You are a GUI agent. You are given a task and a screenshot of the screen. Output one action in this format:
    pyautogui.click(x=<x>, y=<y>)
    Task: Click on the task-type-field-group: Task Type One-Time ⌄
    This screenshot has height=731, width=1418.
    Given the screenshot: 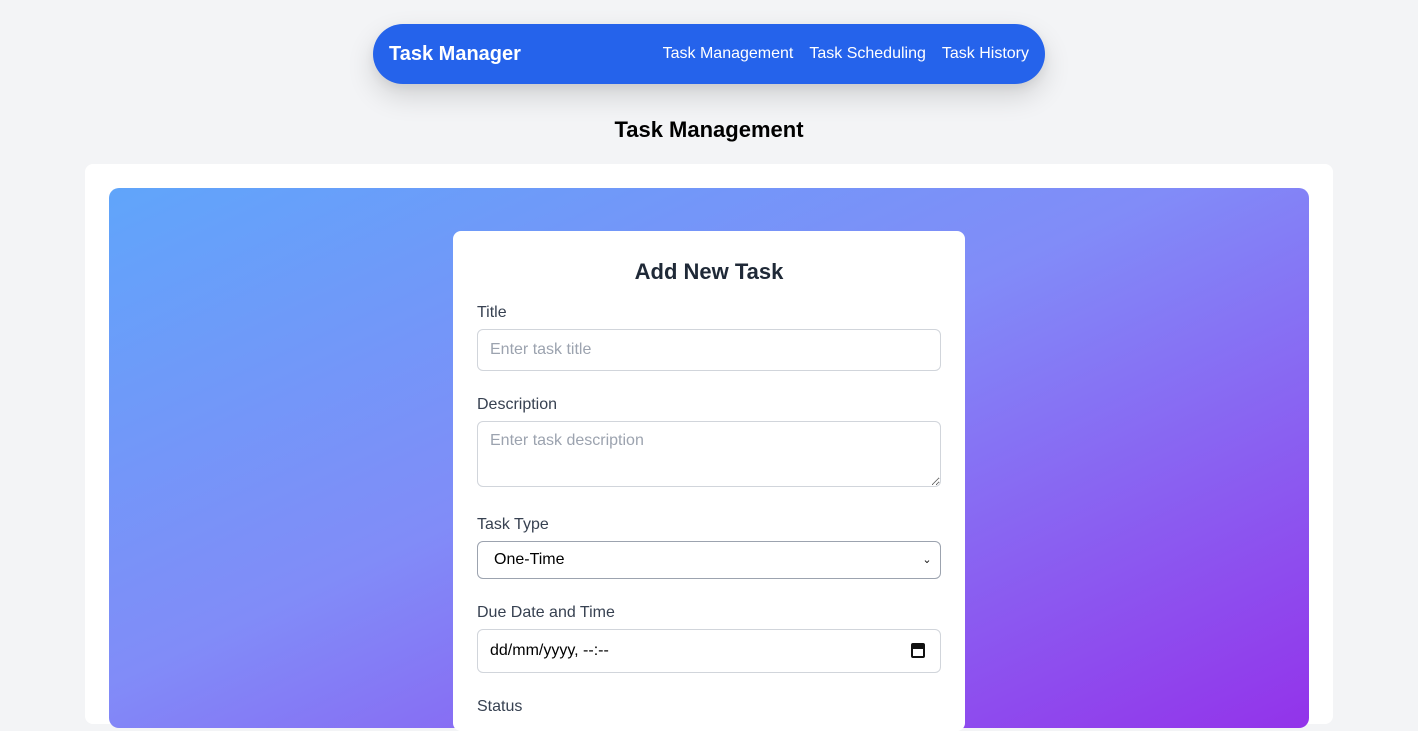 What is the action you would take?
    pyautogui.click(x=709, y=547)
    